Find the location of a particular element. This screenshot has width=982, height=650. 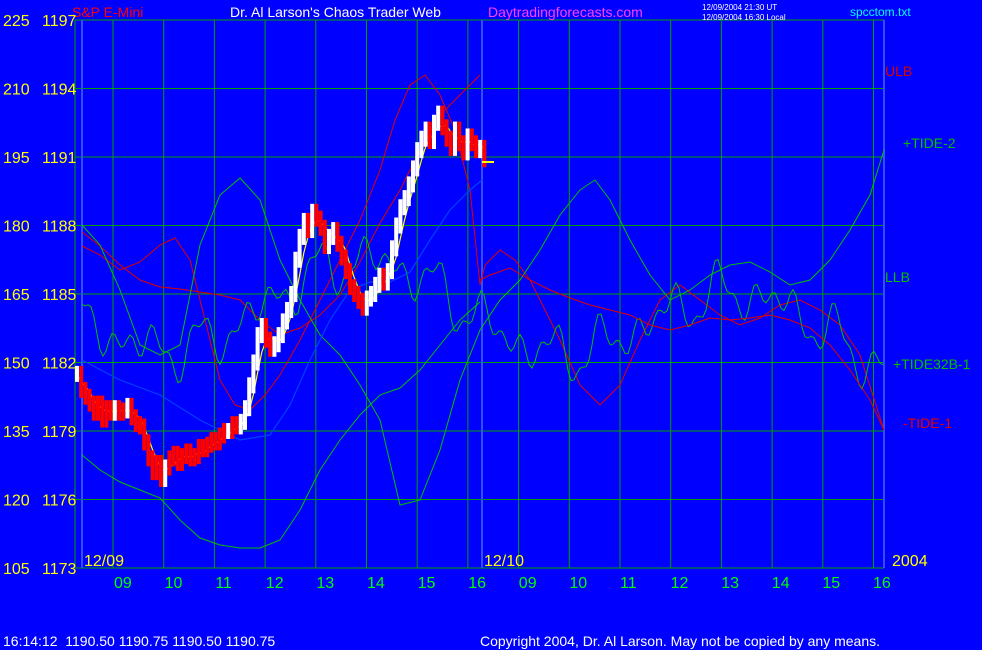

header-symbol: S&P E-Mini is located at coordinates (107, 12).